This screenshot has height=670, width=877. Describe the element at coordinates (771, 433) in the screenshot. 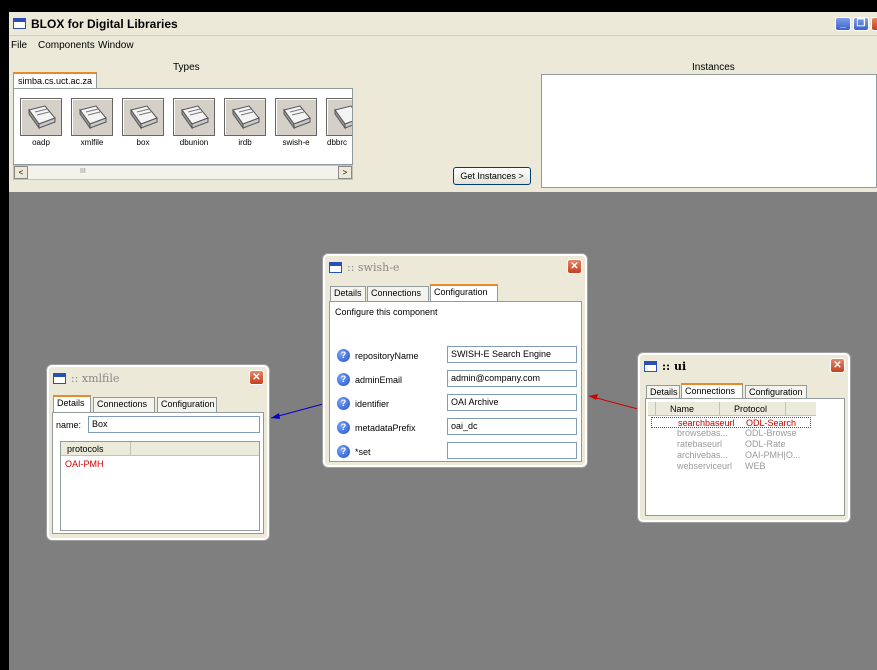

I see `row-protocol: ODL-Browse` at that location.